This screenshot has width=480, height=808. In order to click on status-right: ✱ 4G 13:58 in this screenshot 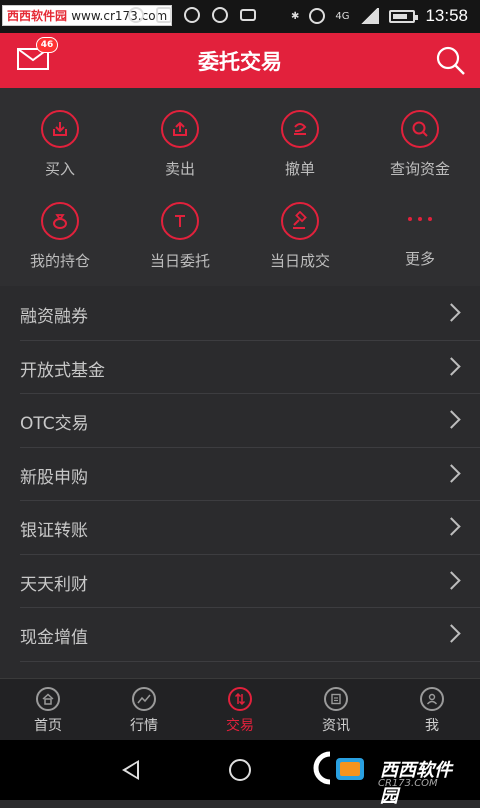, I will do `click(379, 16)`.